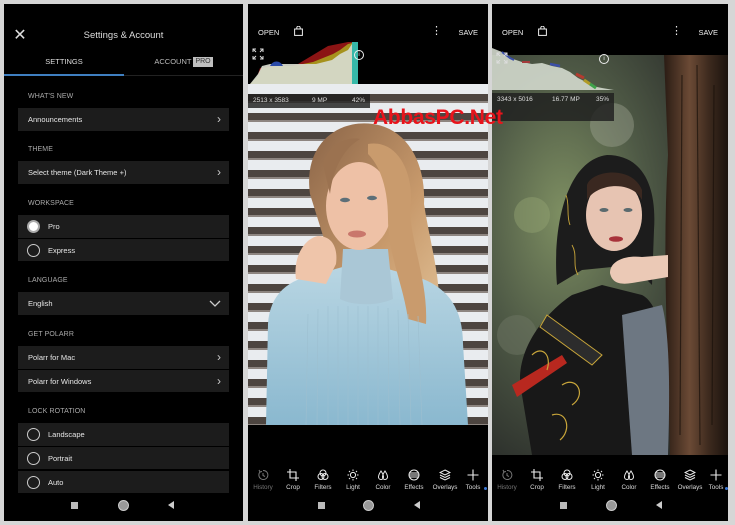 The width and height of the screenshot is (735, 525). What do you see at coordinates (507, 487) in the screenshot?
I see `tool-history-label: History` at bounding box center [507, 487].